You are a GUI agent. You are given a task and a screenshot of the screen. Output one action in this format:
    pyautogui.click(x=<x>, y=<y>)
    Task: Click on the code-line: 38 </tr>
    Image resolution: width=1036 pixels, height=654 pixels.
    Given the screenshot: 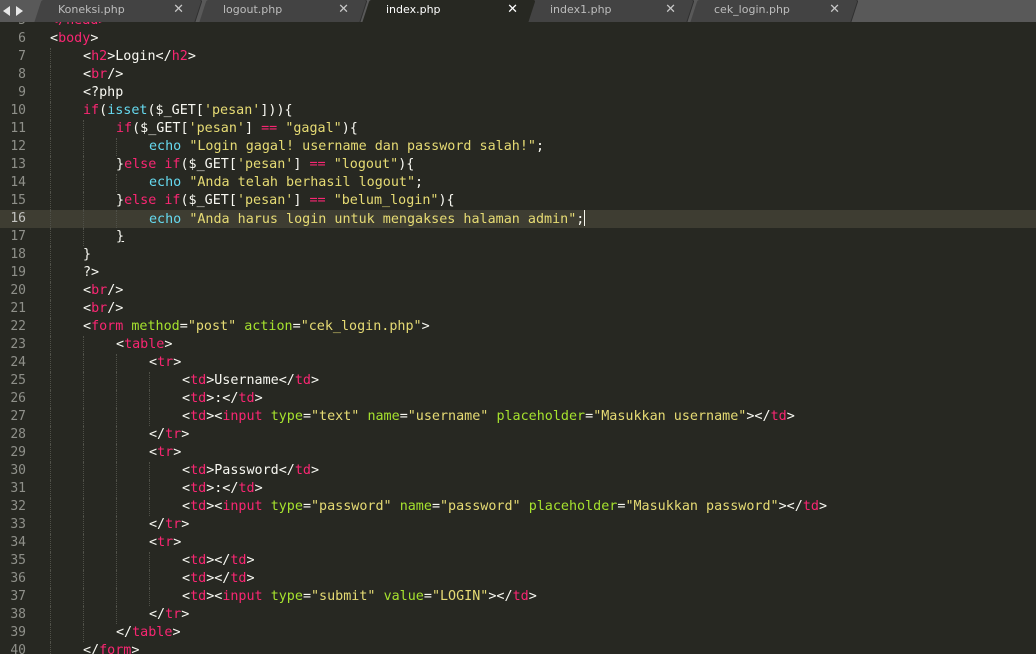 What is the action you would take?
    pyautogui.click(x=518, y=615)
    